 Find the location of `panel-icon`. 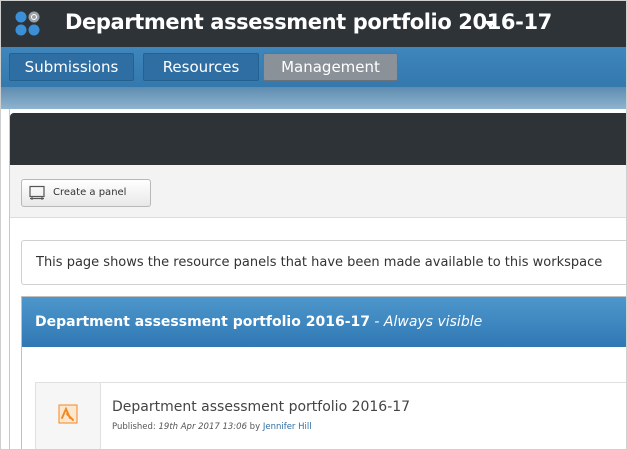

panel-icon is located at coordinates (37, 192).